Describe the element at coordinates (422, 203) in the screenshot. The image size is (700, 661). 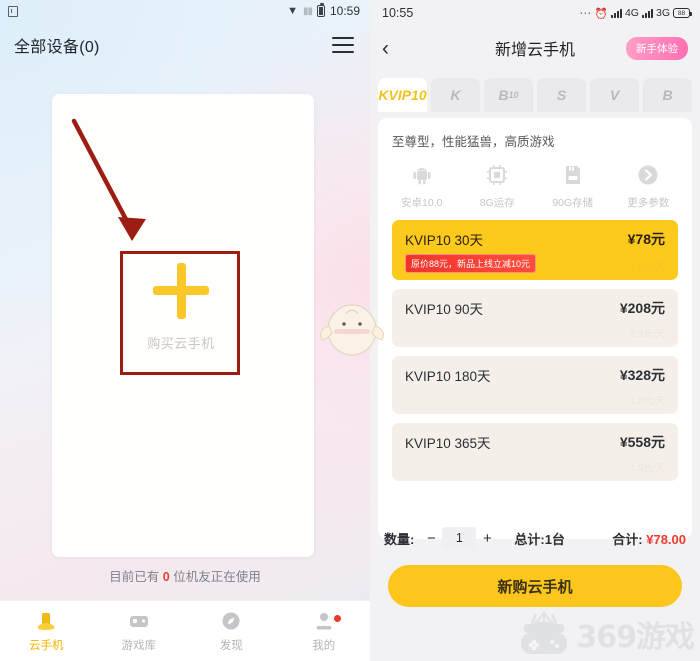
I see `spec-label: 安卓10.0` at that location.